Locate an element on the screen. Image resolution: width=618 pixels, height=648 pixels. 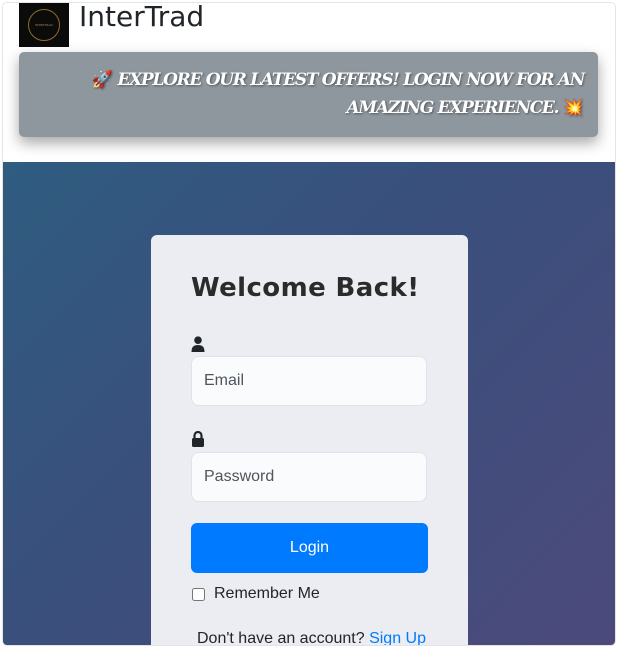
login-title: Welcome Back! is located at coordinates (305, 288).